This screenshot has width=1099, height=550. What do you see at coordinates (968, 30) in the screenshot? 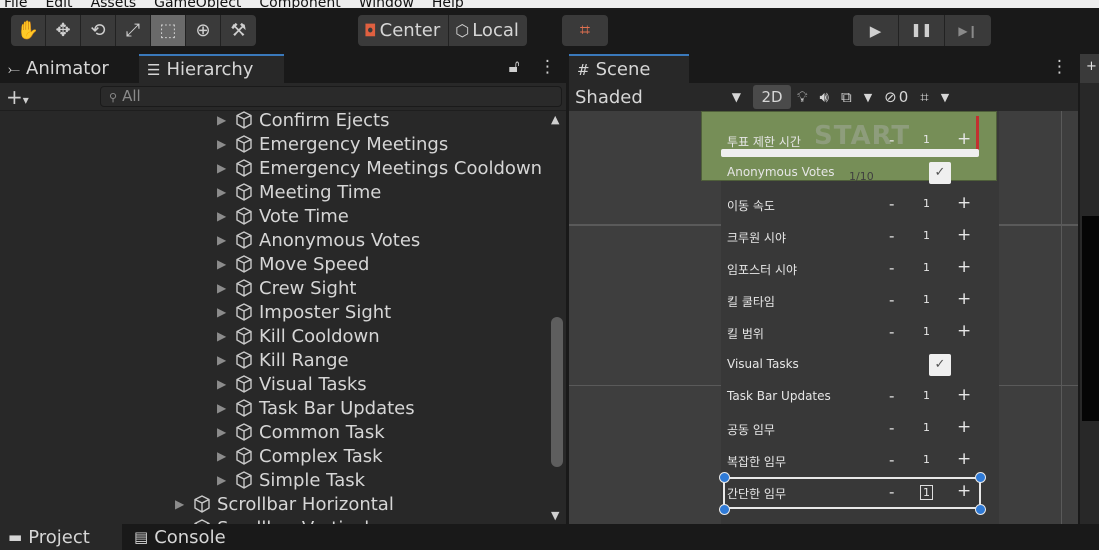
I see `step-button: ▶❙` at bounding box center [968, 30].